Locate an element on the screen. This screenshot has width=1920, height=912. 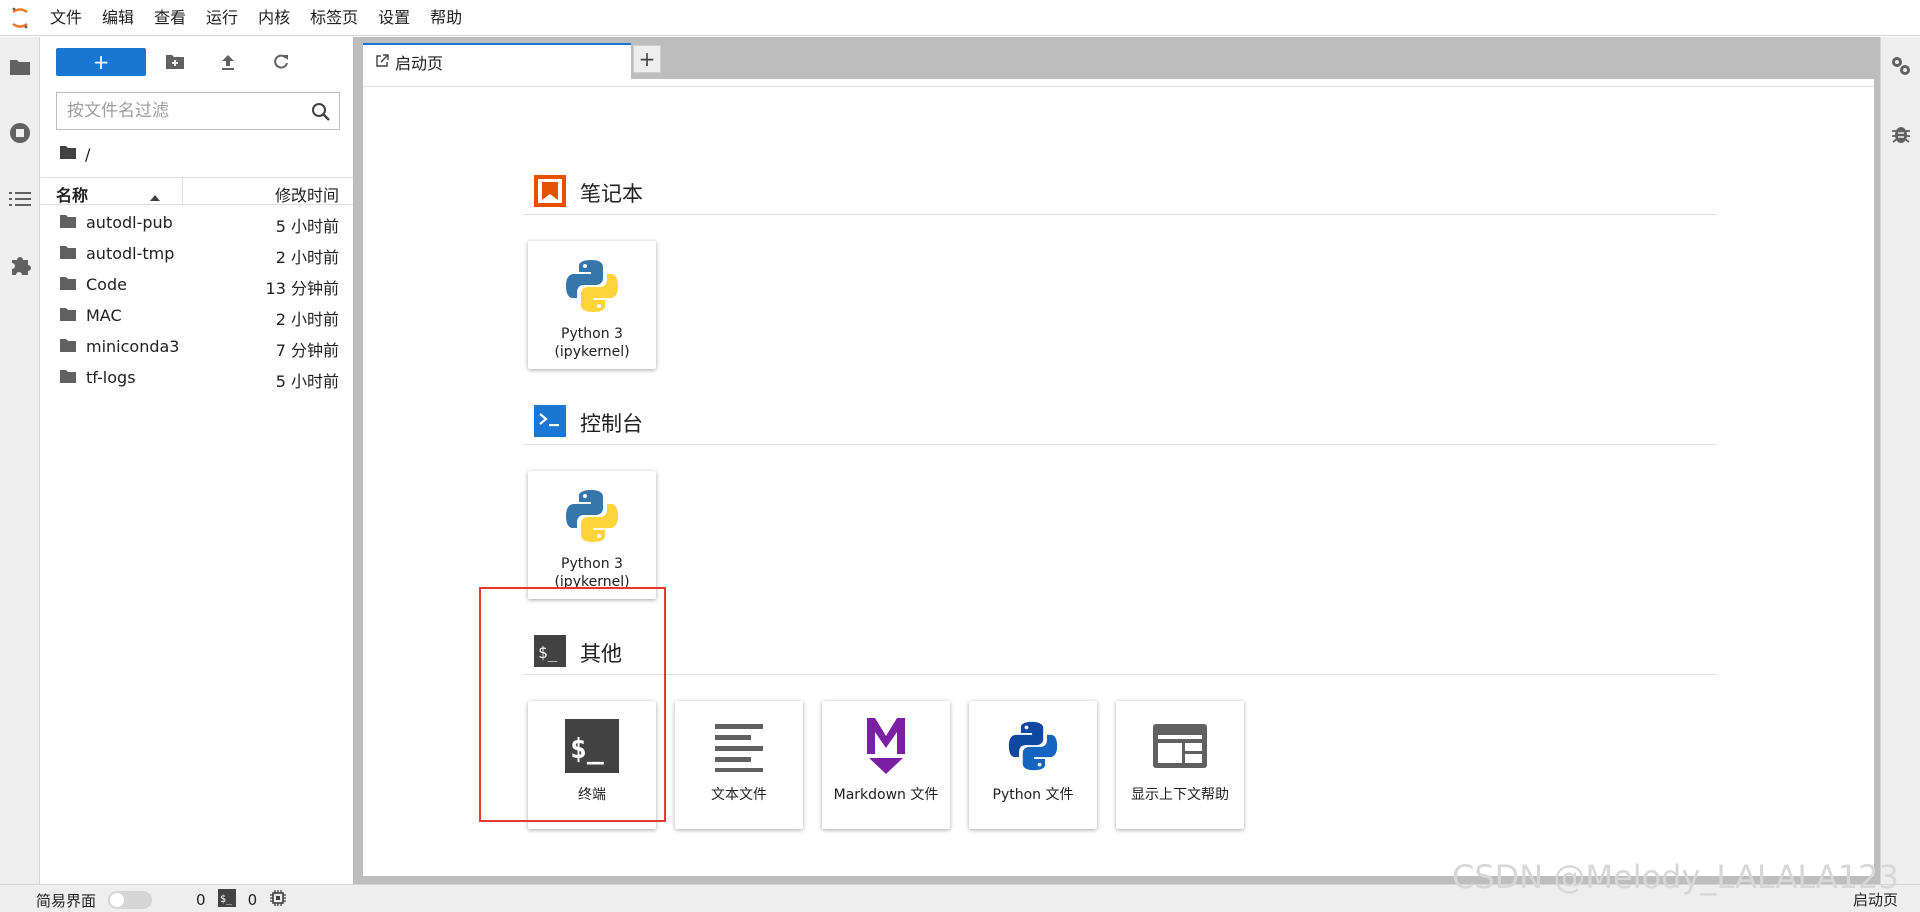
search-icon is located at coordinates (321, 112).